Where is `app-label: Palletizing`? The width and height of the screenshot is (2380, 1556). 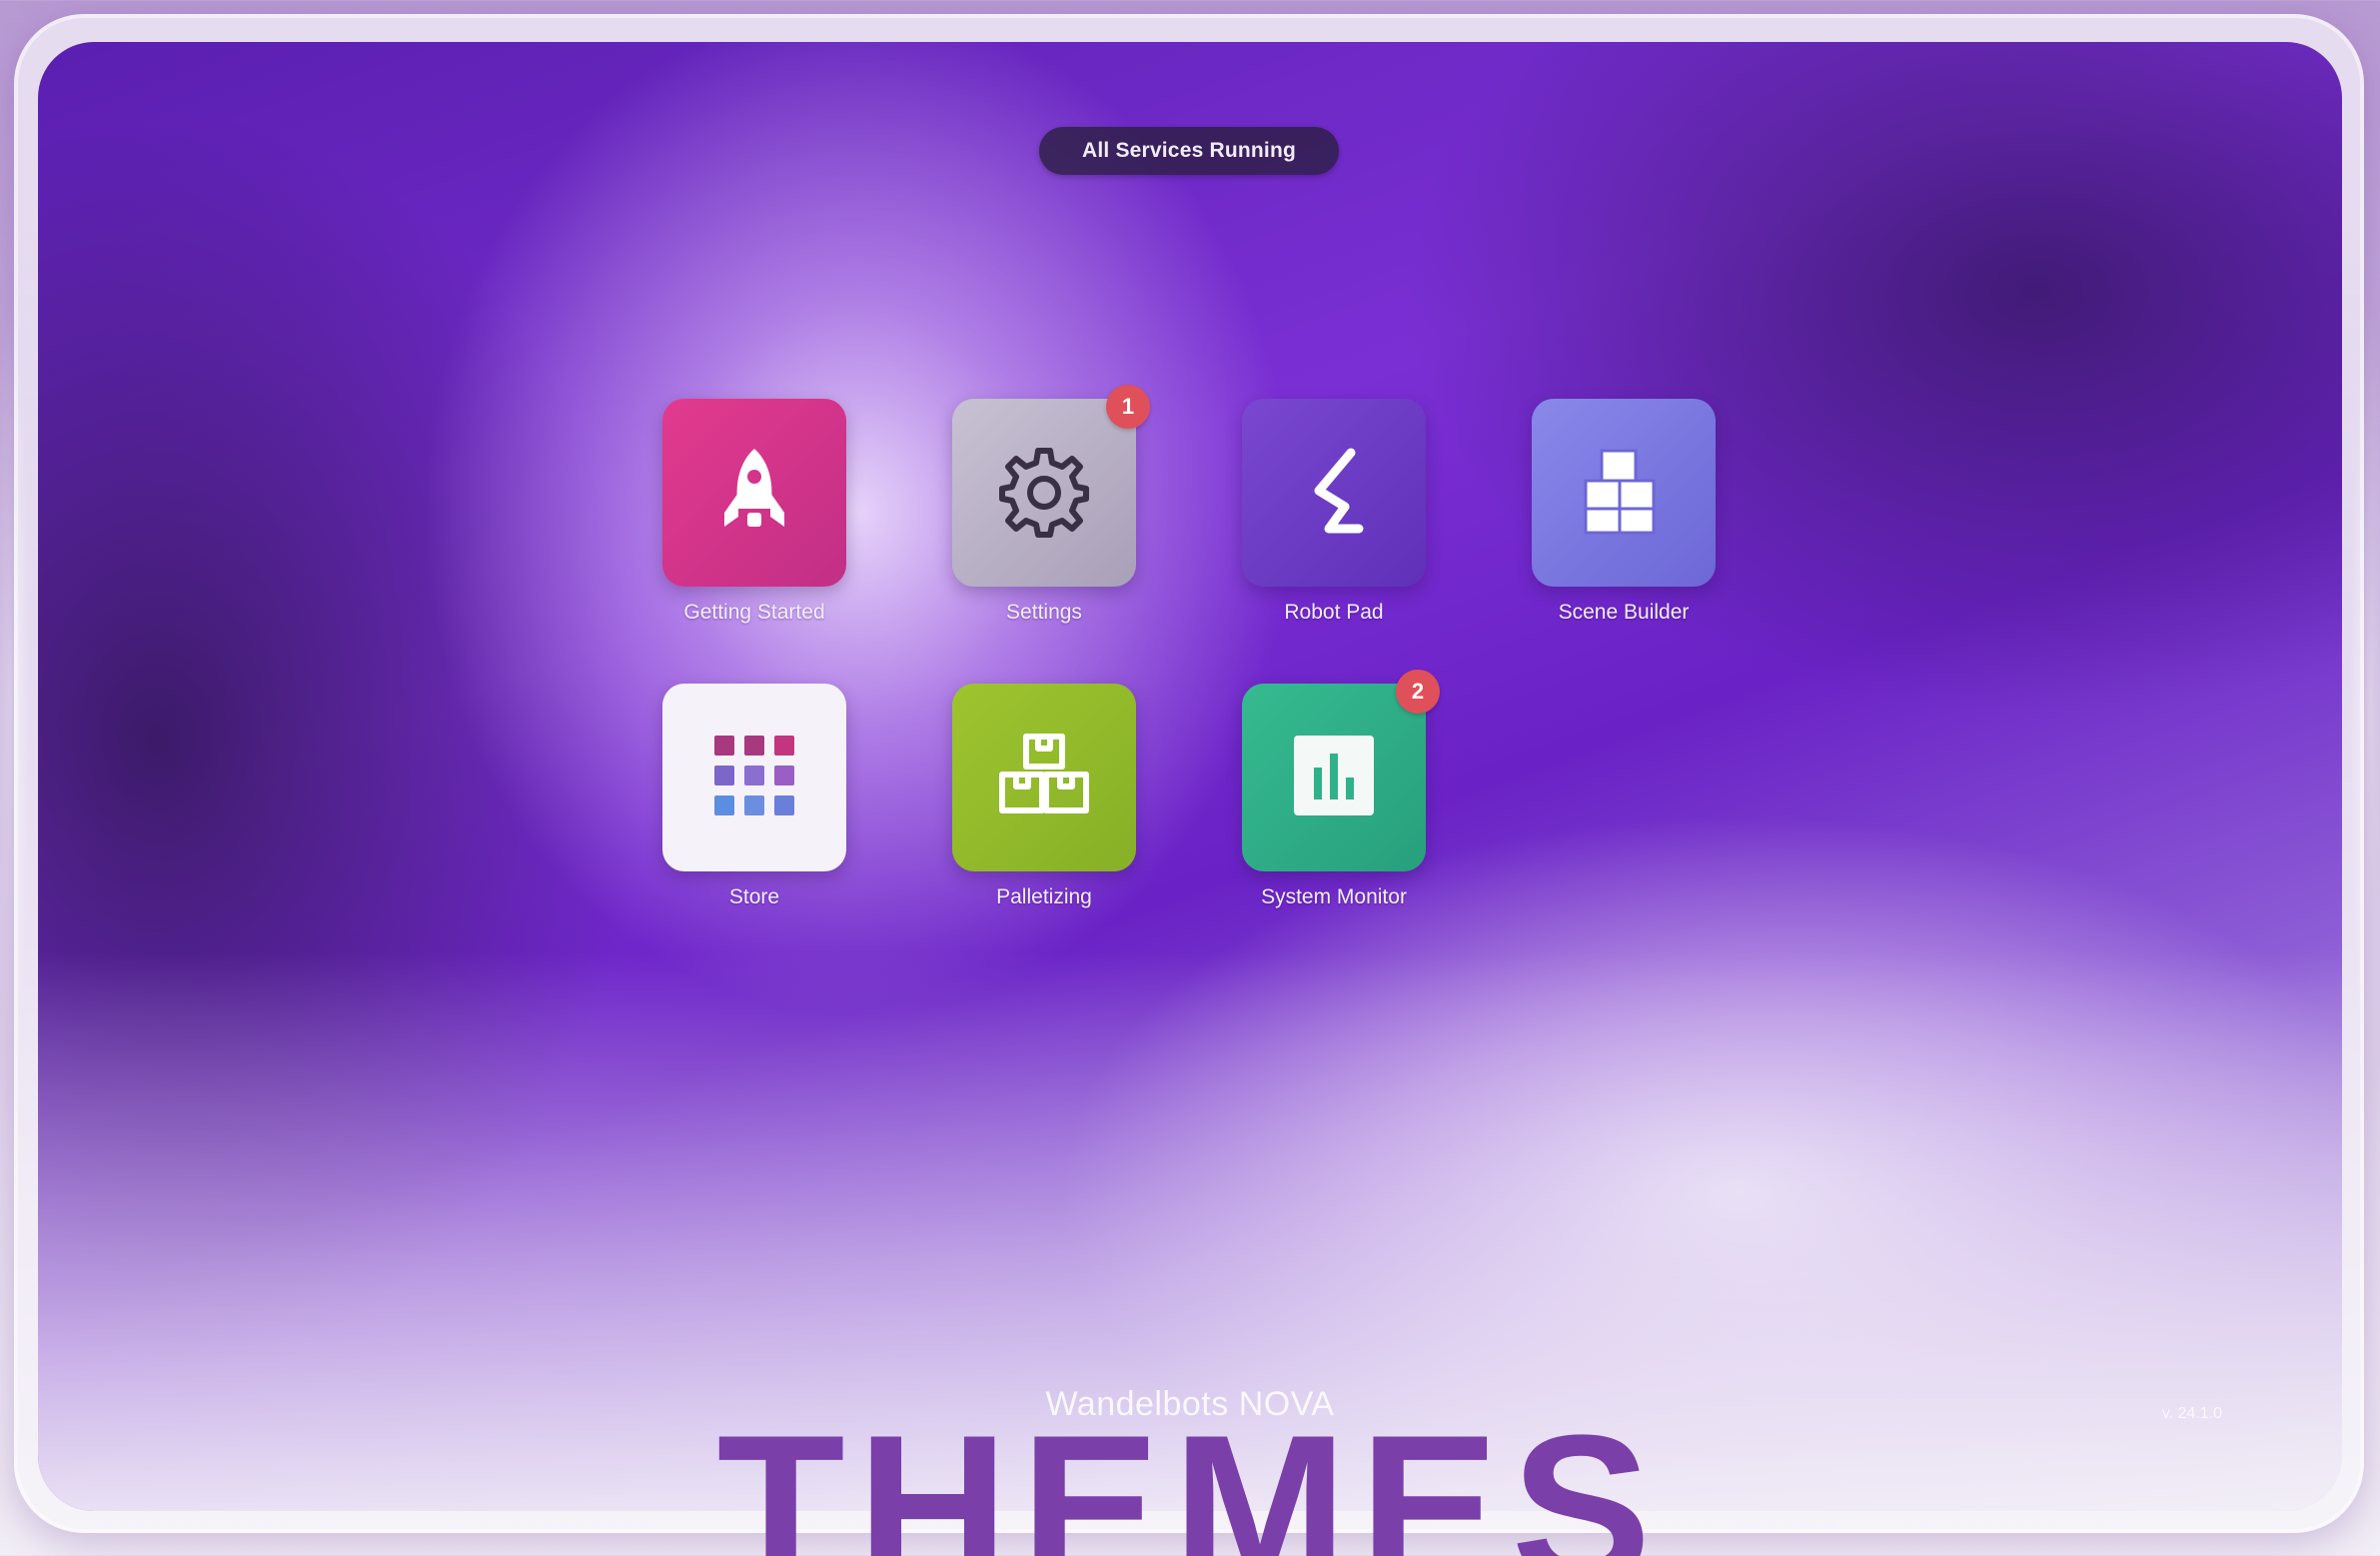
app-label: Palletizing is located at coordinates (1044, 897).